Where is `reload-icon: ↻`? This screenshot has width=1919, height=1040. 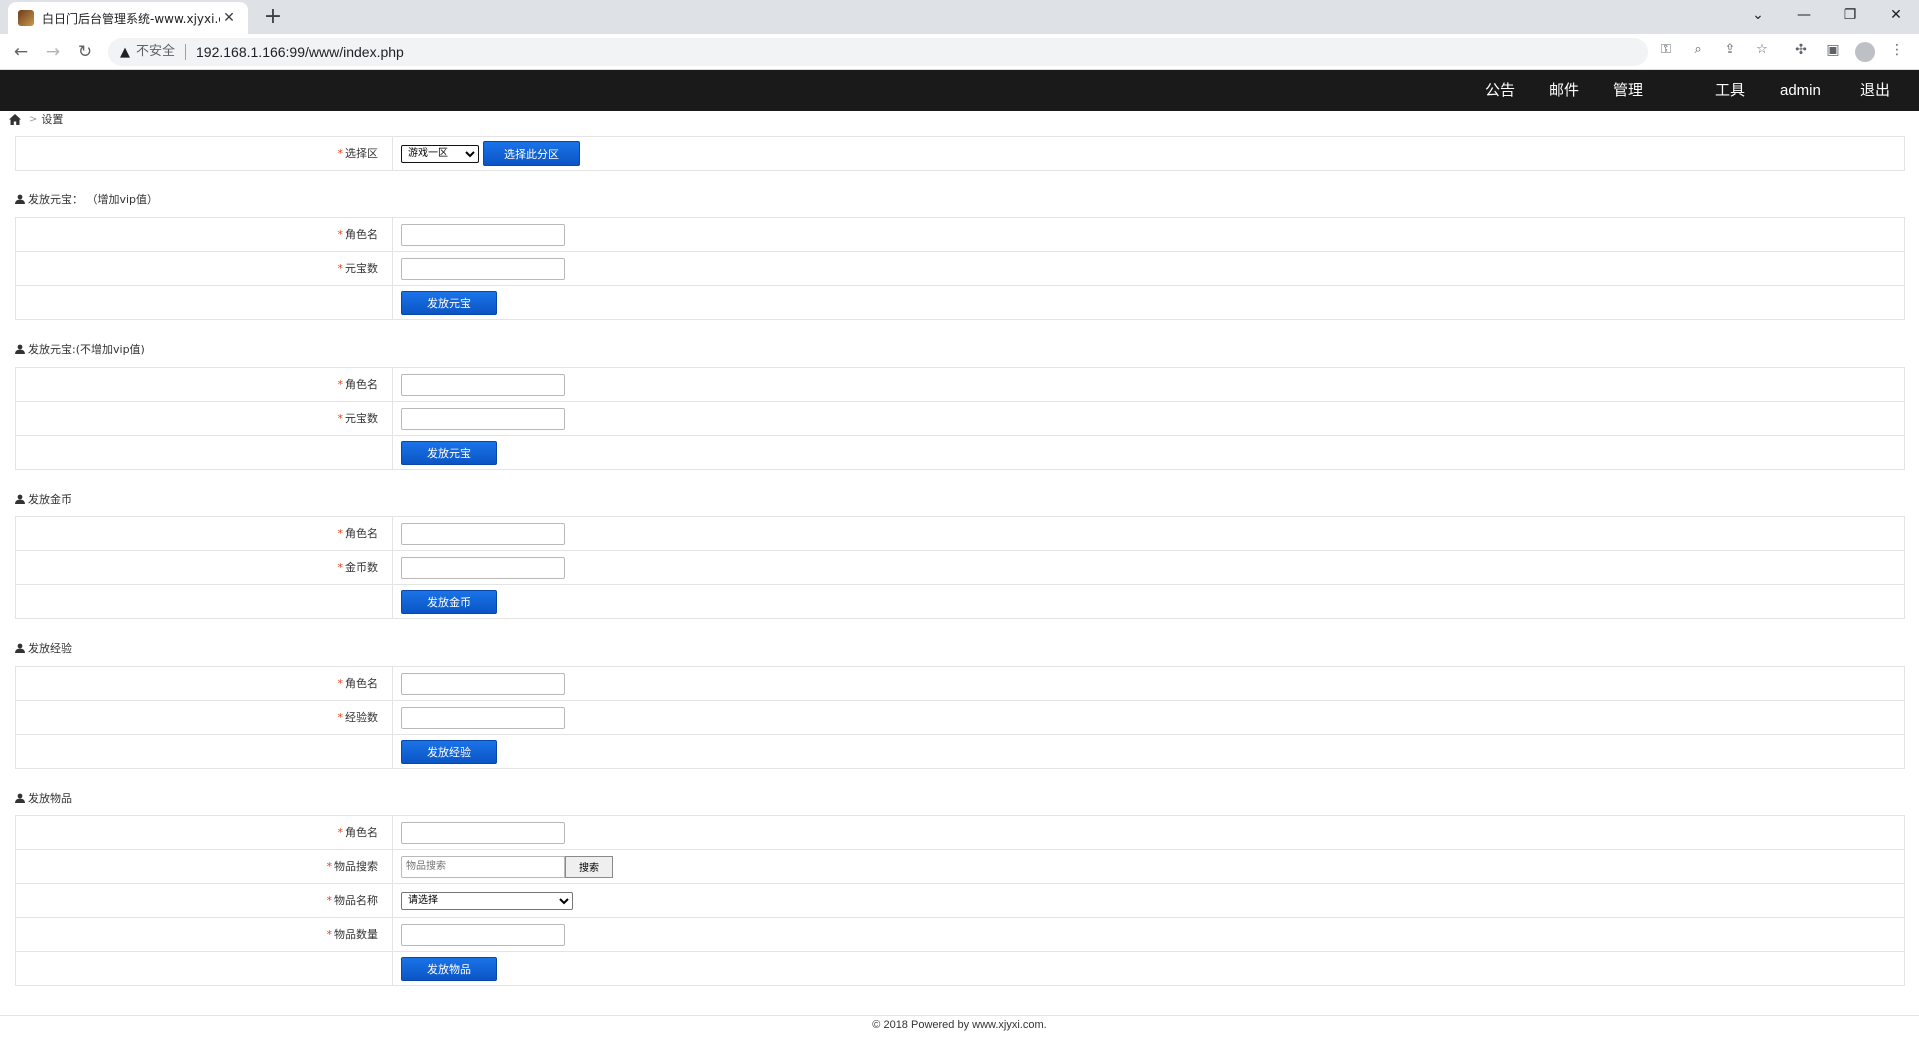
reload-icon: ↻ is located at coordinates (85, 52).